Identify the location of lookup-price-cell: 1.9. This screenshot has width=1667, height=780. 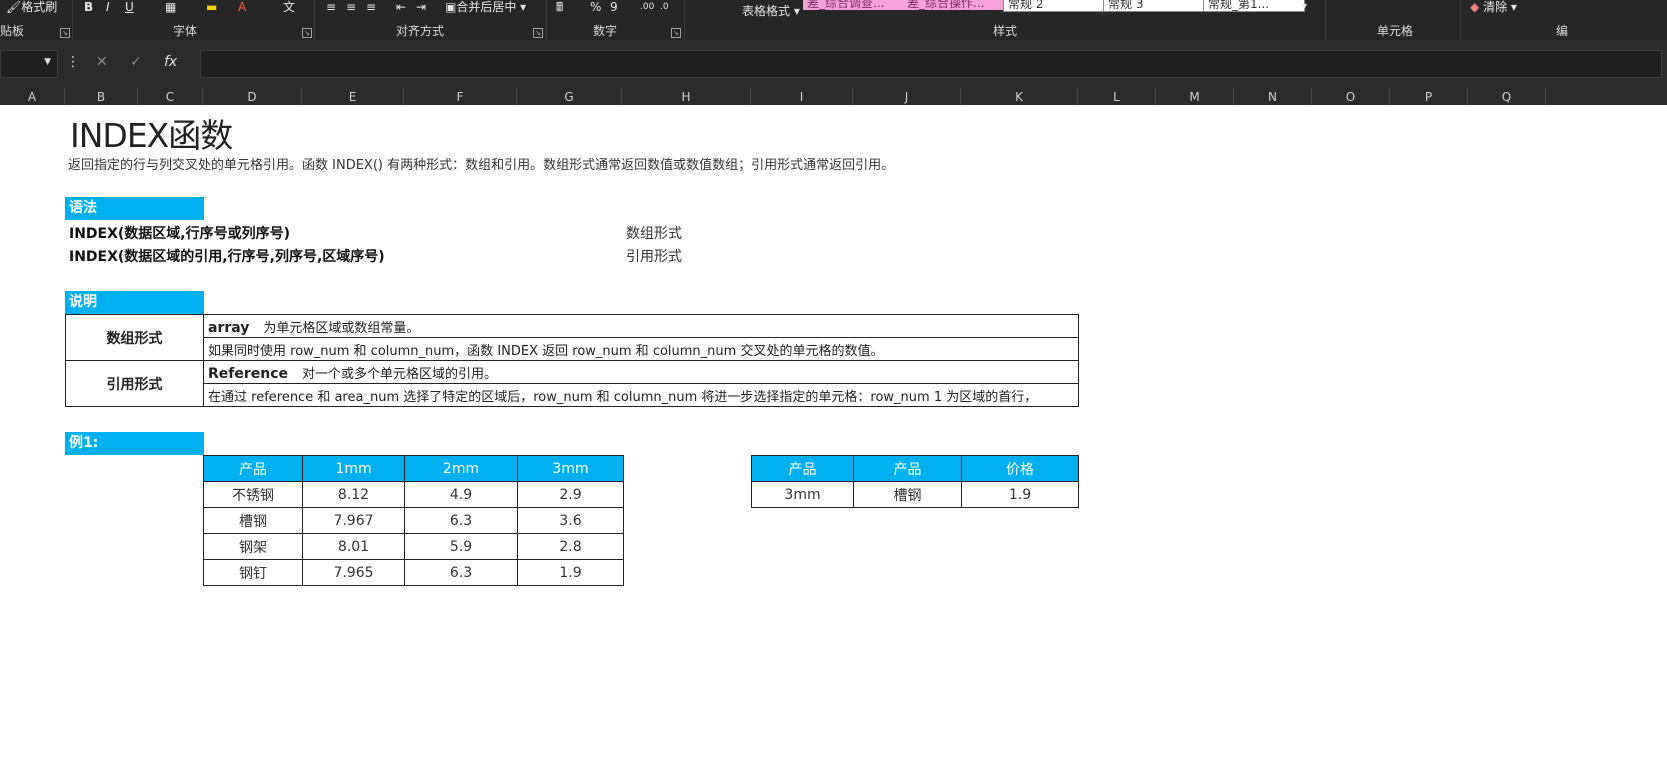
(1020, 494).